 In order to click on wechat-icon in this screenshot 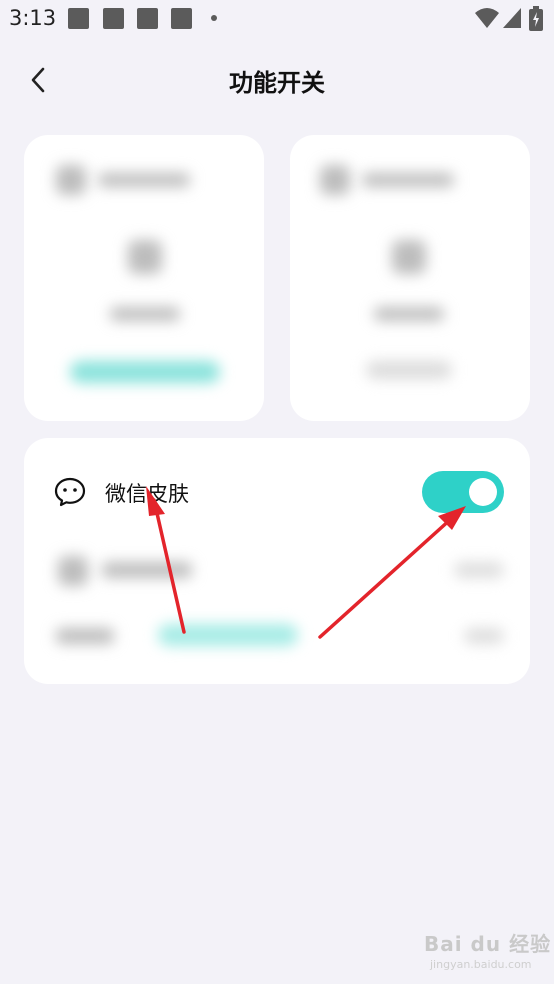, I will do `click(70, 492)`.